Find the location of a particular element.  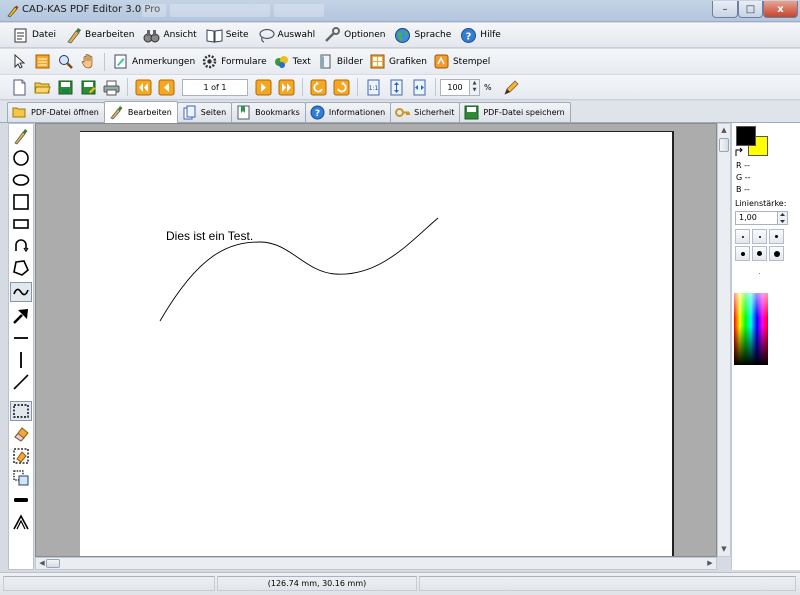

svg-text: 1:1 is located at coordinates (374, 88).